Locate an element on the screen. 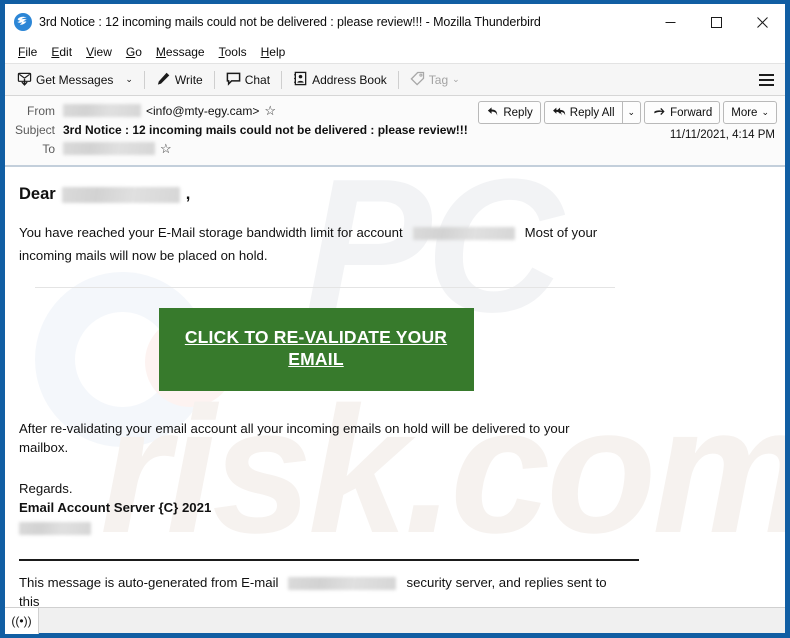  reply-all-button: Reply All is located at coordinates (582, 112).